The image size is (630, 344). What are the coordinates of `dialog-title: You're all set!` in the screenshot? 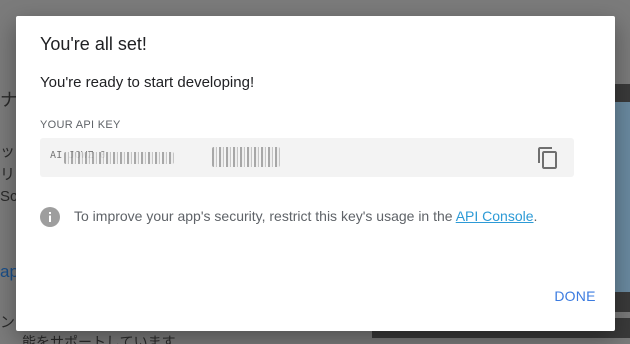 It's located at (93, 44).